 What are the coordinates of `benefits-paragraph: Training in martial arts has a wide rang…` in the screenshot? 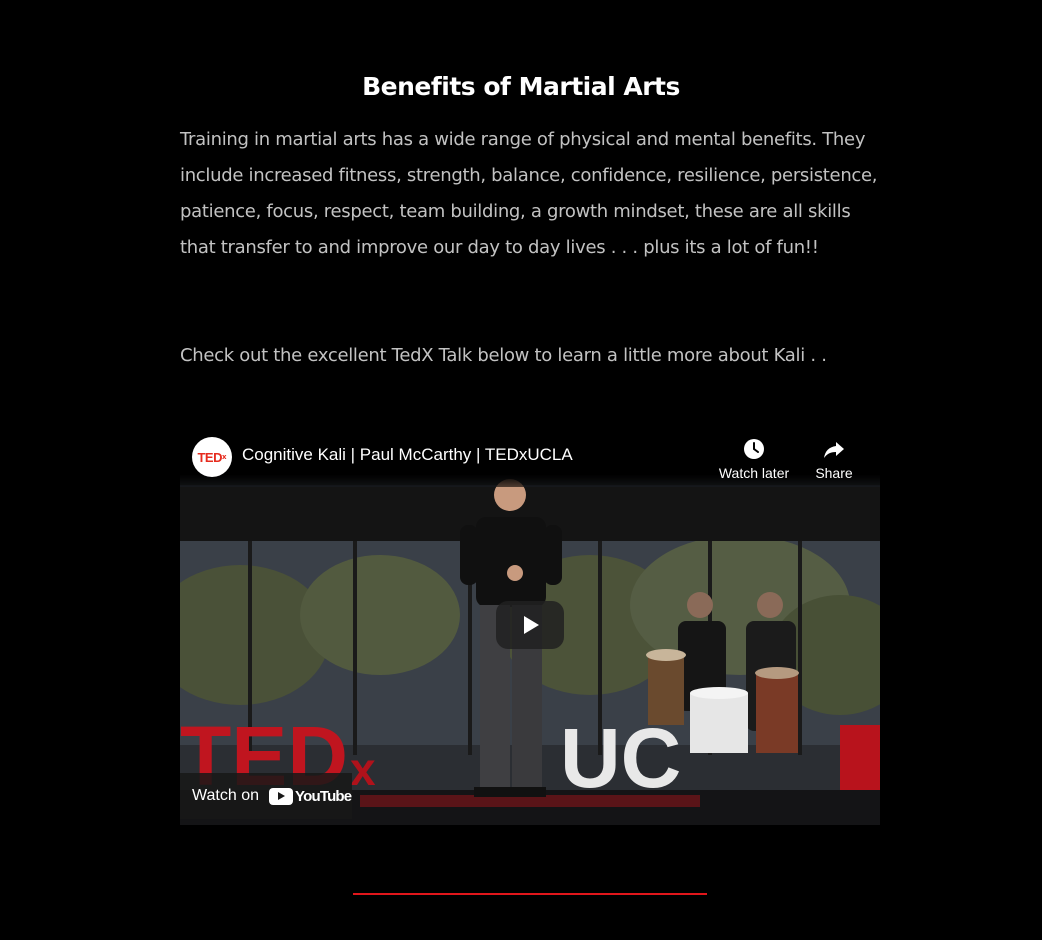 It's located at (529, 193).